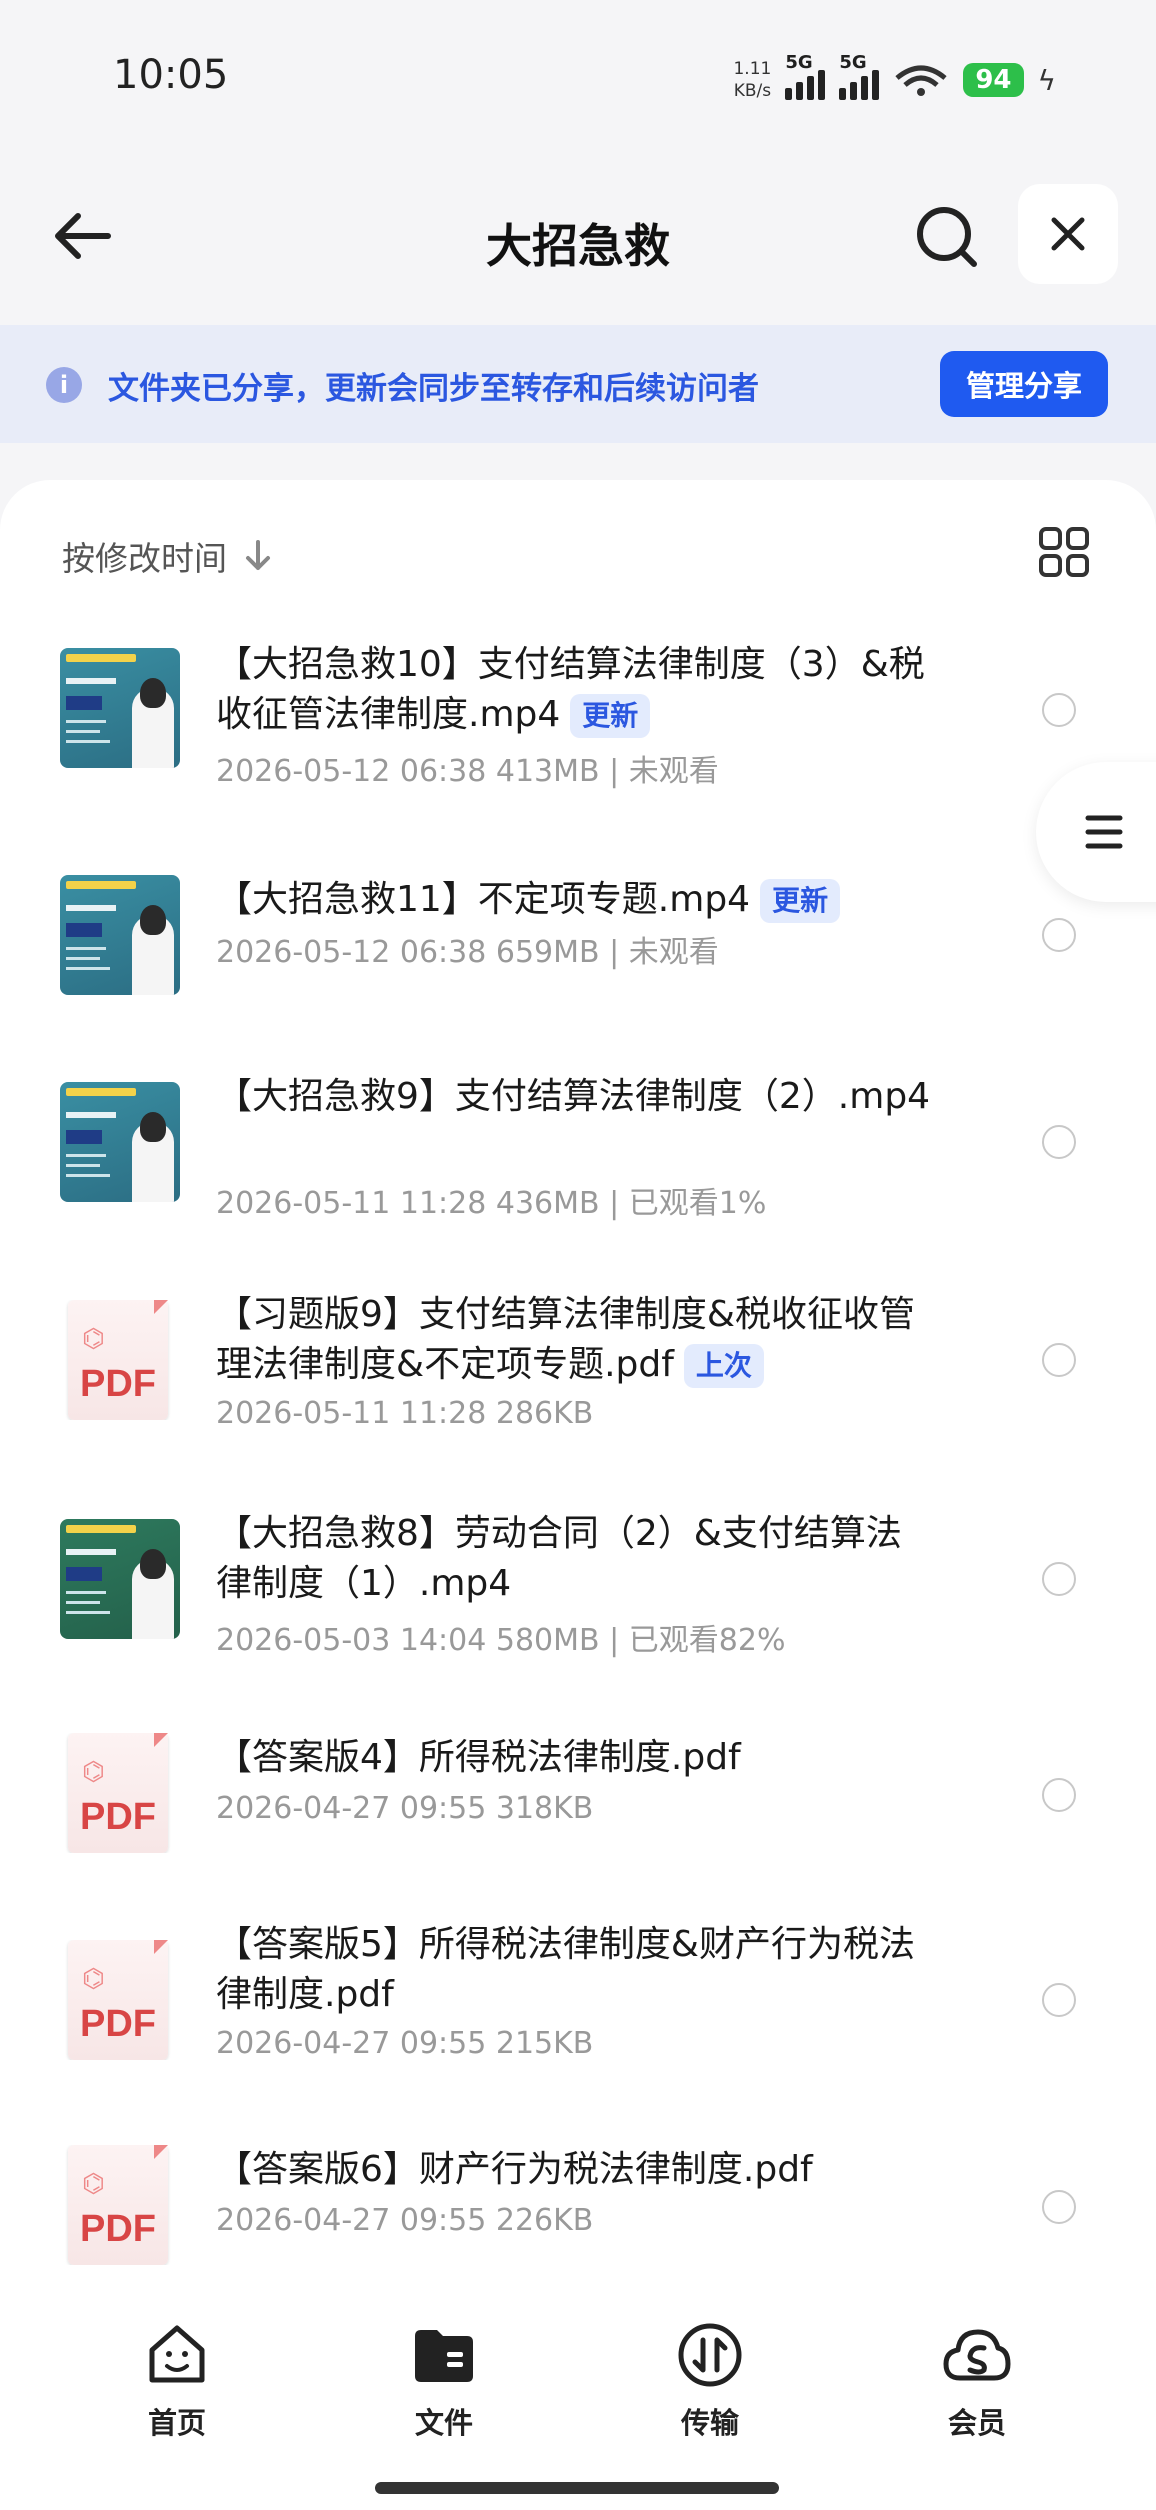 This screenshot has width=1156, height=2510. What do you see at coordinates (752, 69) in the screenshot?
I see `network-speed-value: 1.11` at bounding box center [752, 69].